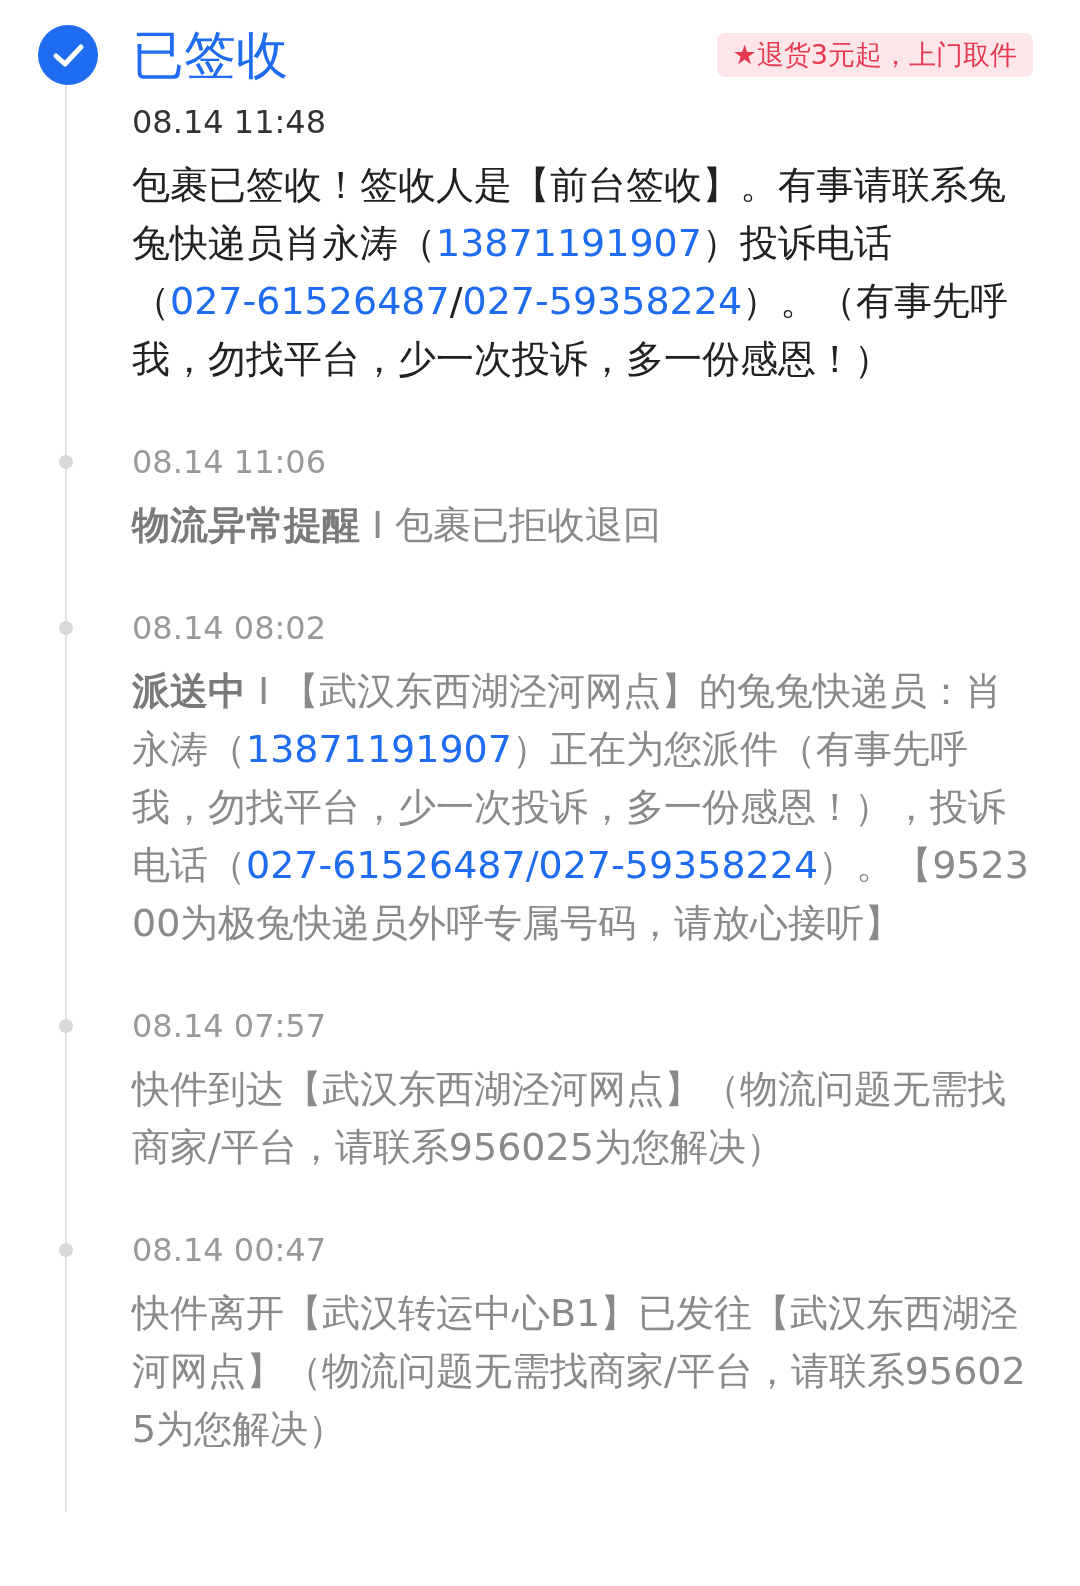 Image resolution: width=1080 pixels, height=1586 pixels. What do you see at coordinates (874, 55) in the screenshot?
I see `return-promo-badge: ★退货3元起，上门取件` at bounding box center [874, 55].